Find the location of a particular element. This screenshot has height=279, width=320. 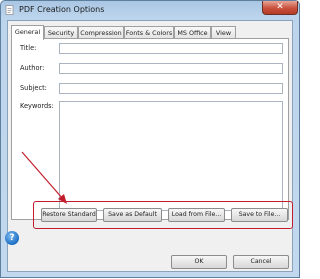

annotation-arrow is located at coordinates (44, 177).